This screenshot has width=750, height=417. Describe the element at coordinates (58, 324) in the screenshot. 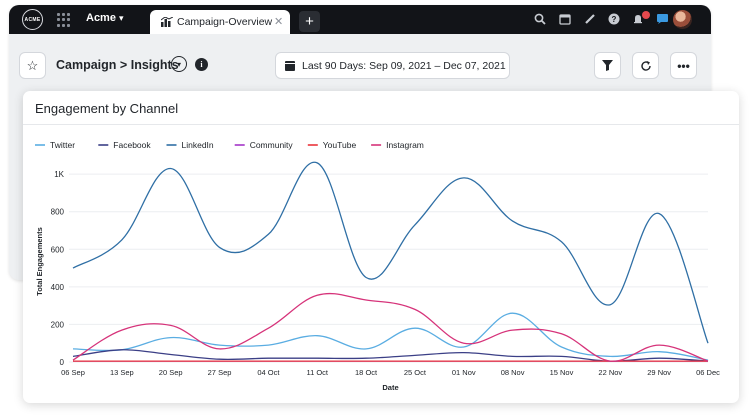

I see `y-tick-label: 200` at that location.